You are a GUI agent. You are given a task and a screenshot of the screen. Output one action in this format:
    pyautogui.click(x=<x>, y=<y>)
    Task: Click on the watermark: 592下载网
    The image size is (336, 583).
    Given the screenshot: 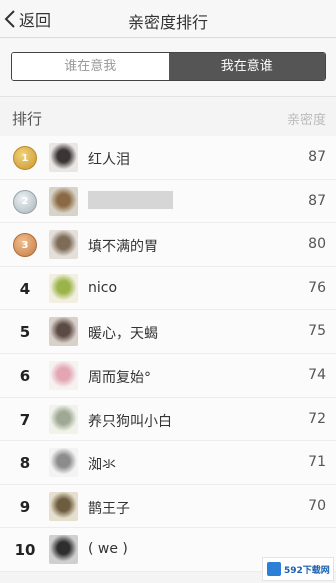 What is the action you would take?
    pyautogui.click(x=298, y=569)
    